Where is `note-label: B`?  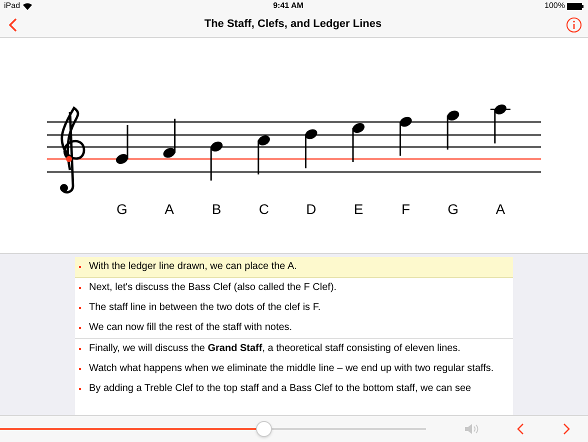
note-label: B is located at coordinates (217, 209).